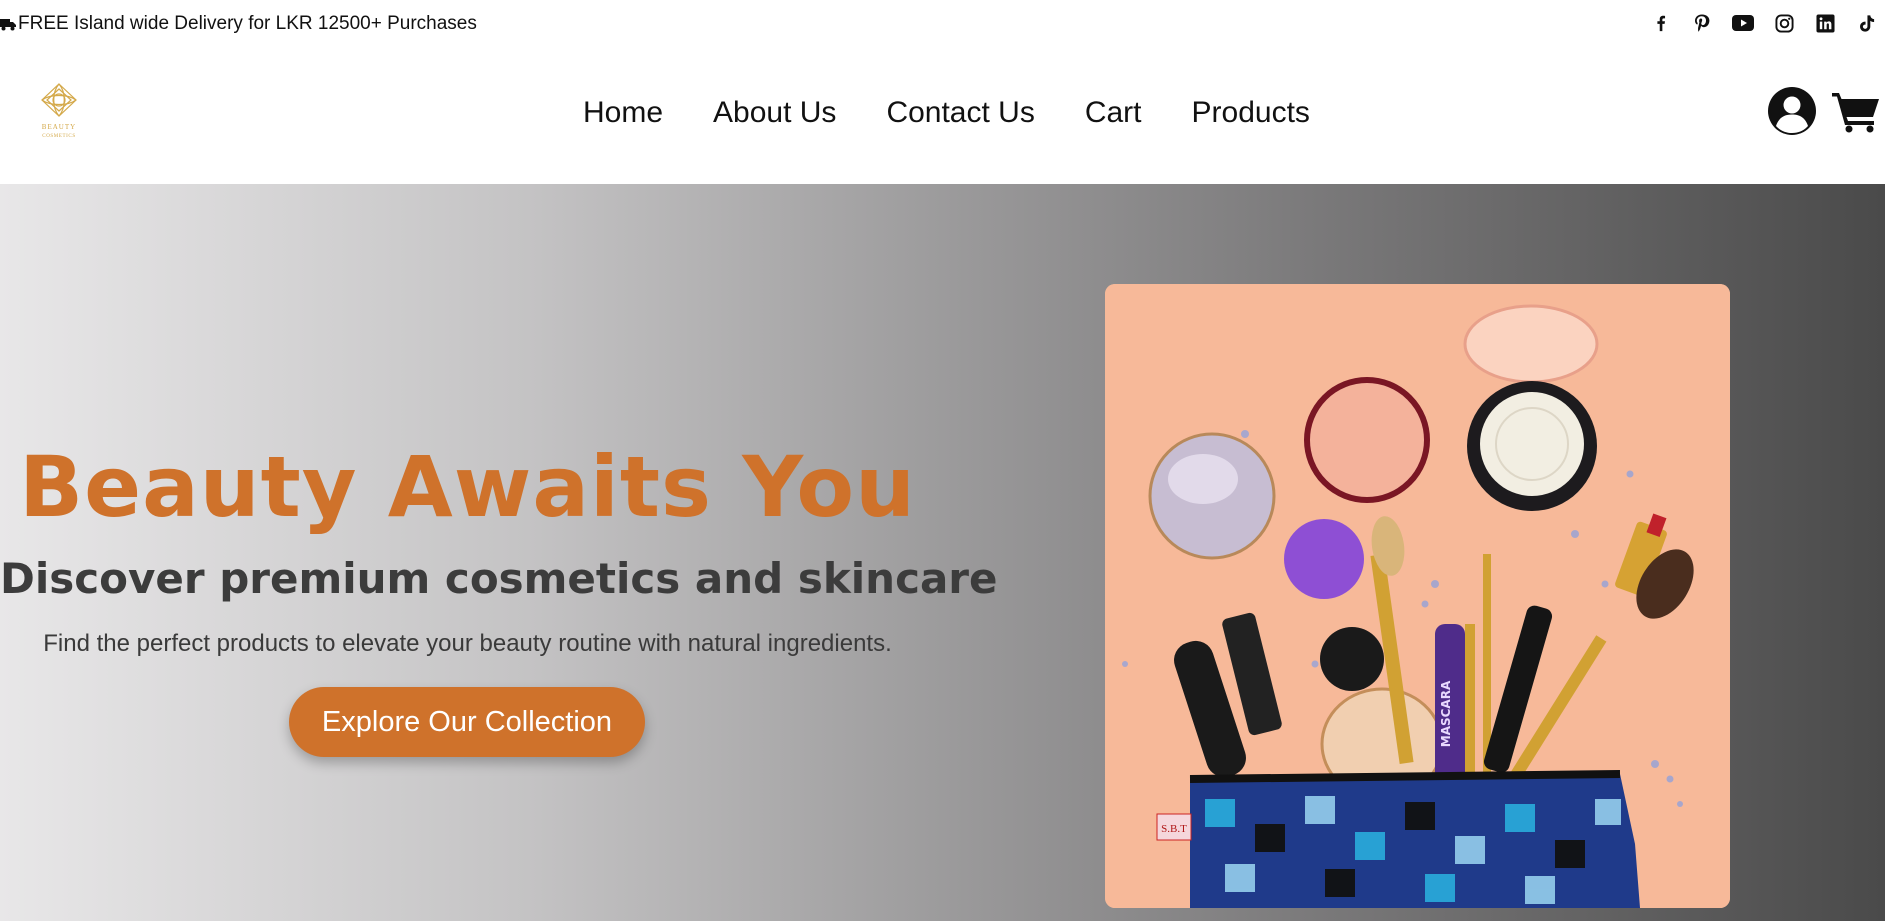 The width and height of the screenshot is (1885, 921). Describe the element at coordinates (467, 487) in the screenshot. I see `hero-title: Beauty Awaits You` at that location.